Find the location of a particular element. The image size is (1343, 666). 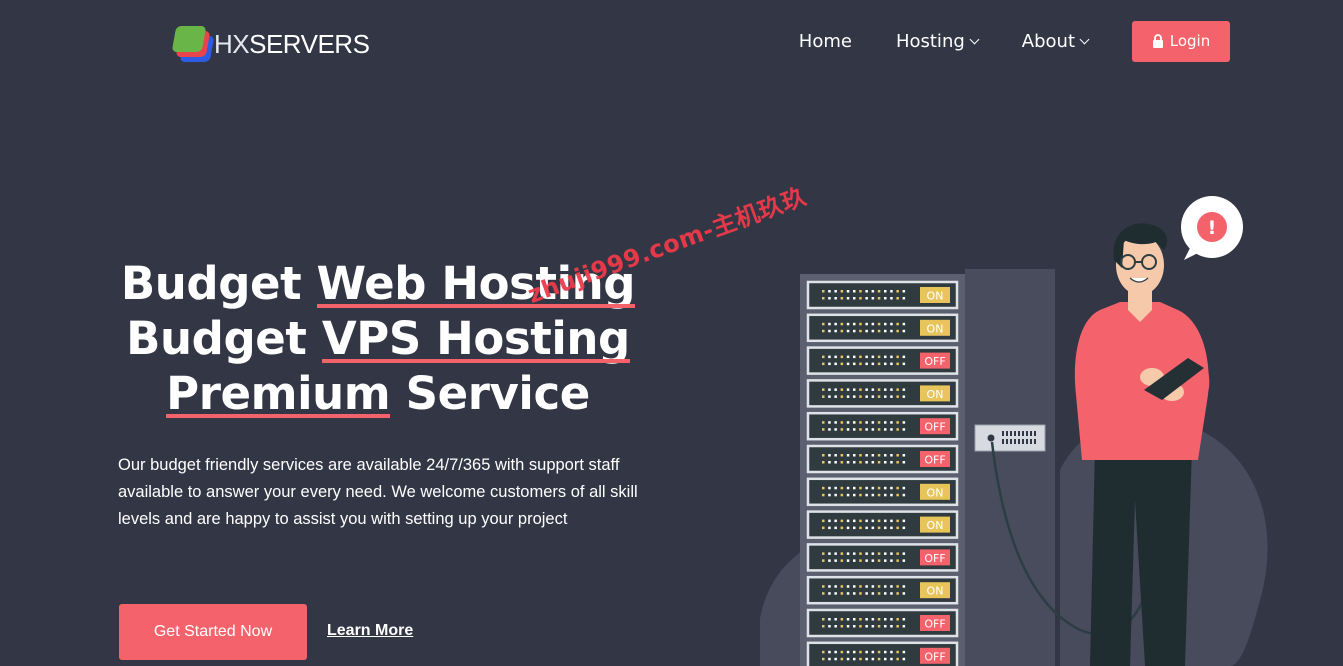

main-nav: Home Hosting About Login is located at coordinates (1014, 41).